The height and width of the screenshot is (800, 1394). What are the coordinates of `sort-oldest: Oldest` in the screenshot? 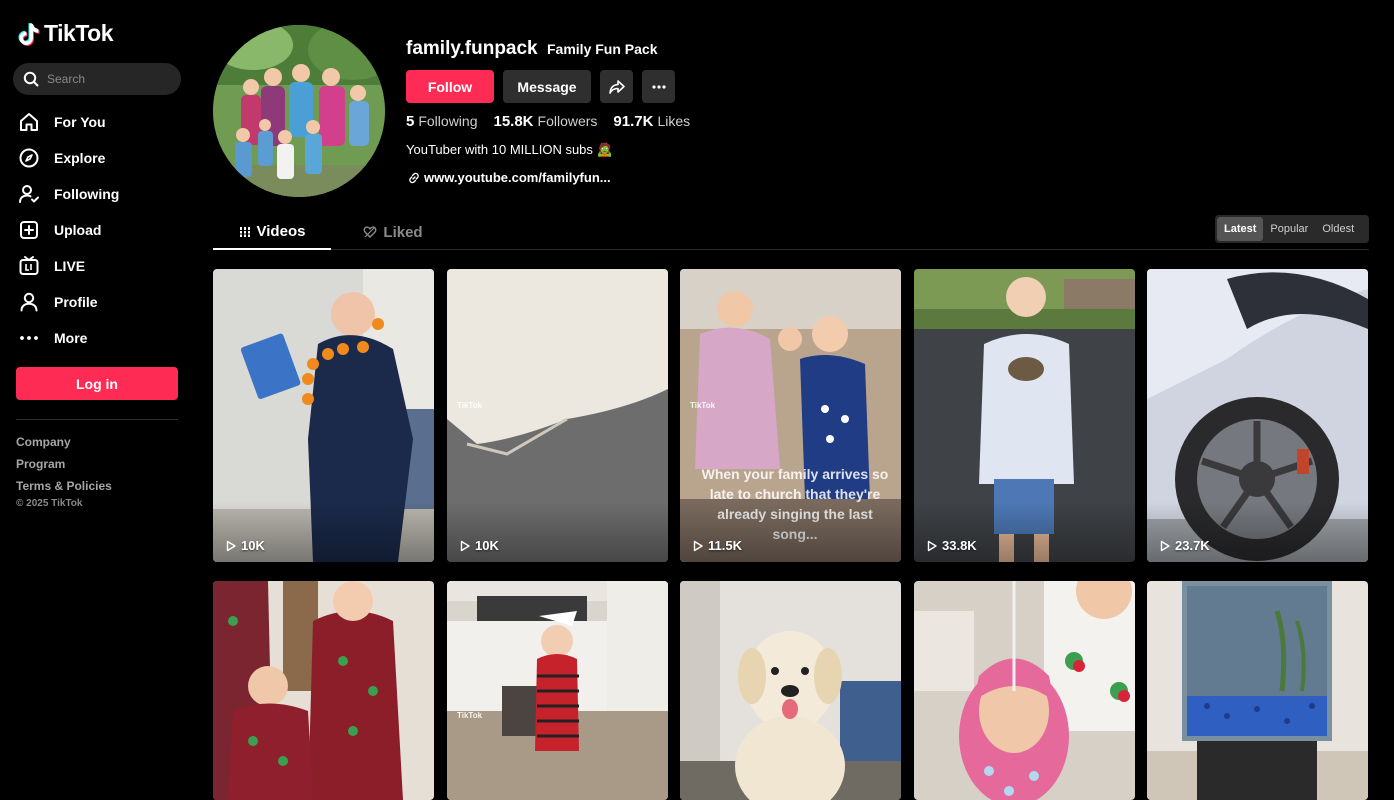 It's located at (1338, 229).